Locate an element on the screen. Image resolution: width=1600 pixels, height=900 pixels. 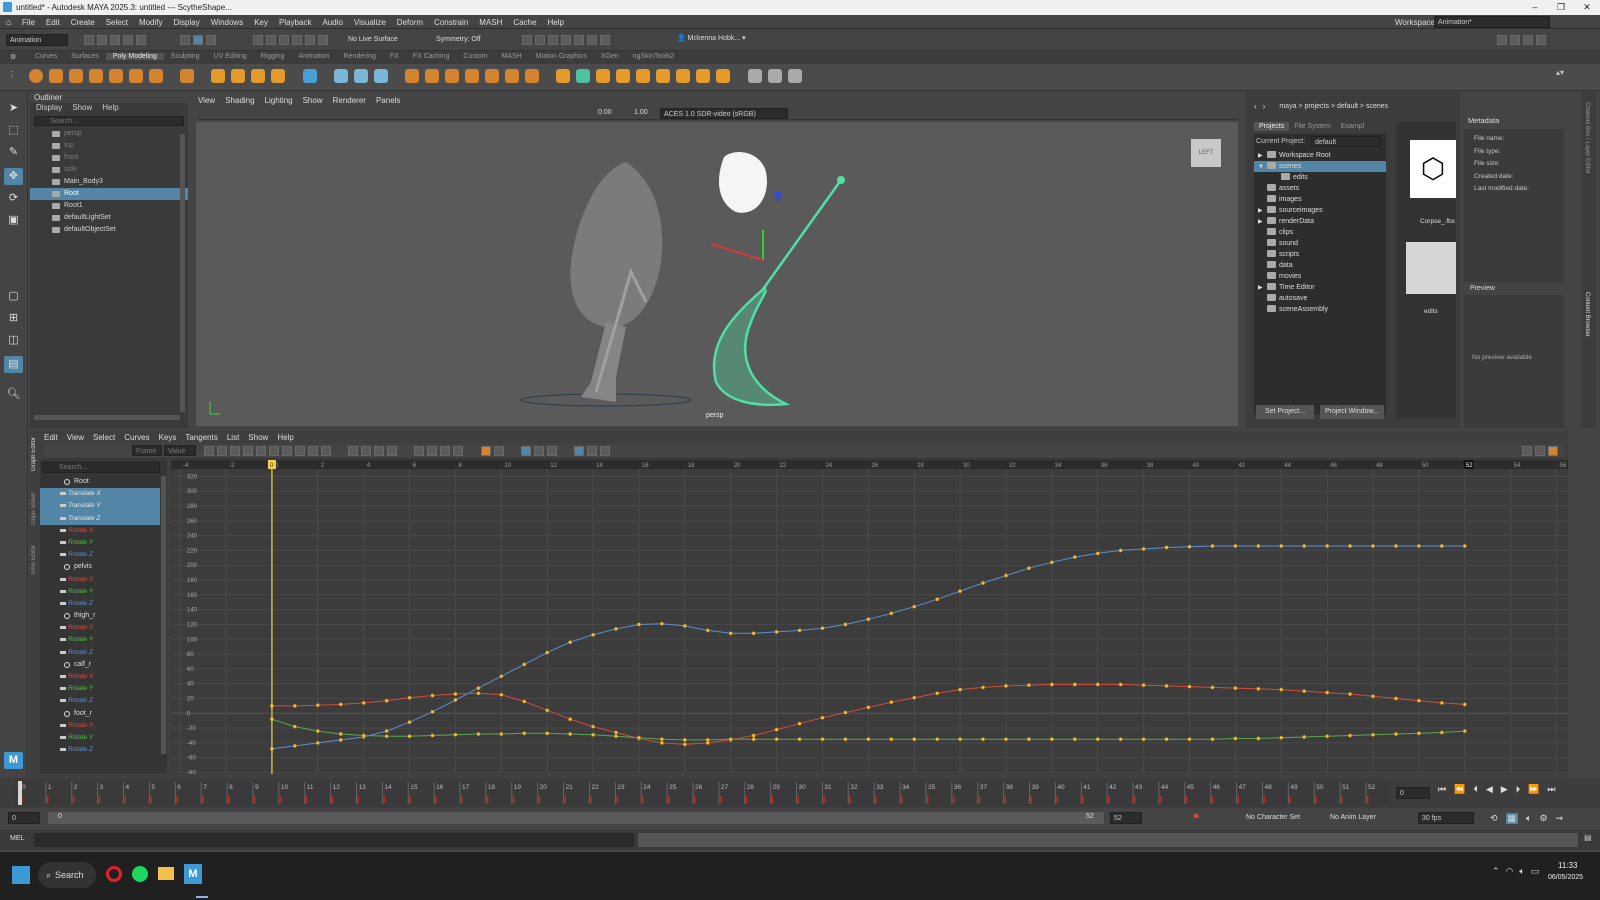
crumb-maya: maya is located at coordinates (1287, 106).